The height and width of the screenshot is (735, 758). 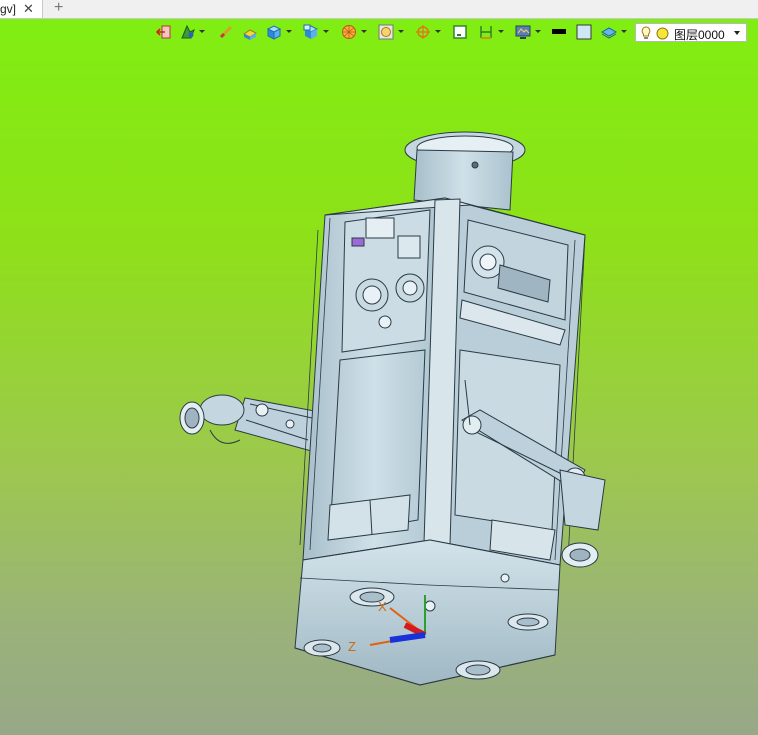 I want to click on axis-x-label: X, so click(x=382, y=606).